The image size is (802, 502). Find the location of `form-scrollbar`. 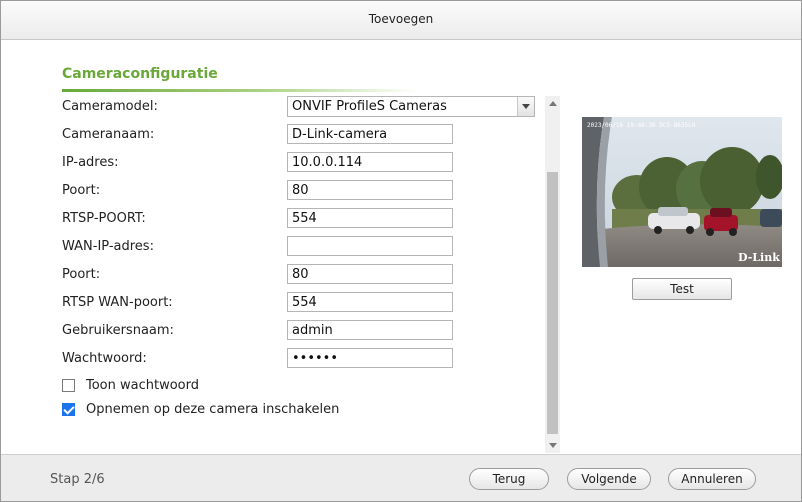

form-scrollbar is located at coordinates (552, 274).